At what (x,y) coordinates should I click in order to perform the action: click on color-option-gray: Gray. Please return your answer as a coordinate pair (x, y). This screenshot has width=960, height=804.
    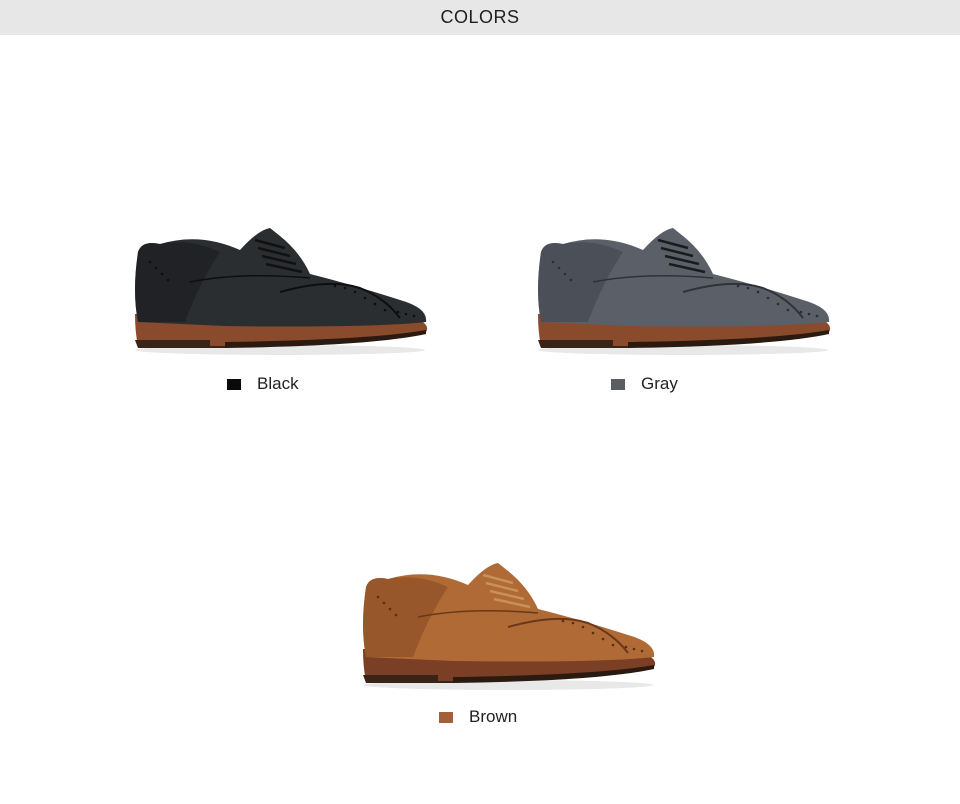
    Looking at the image, I should click on (644, 384).